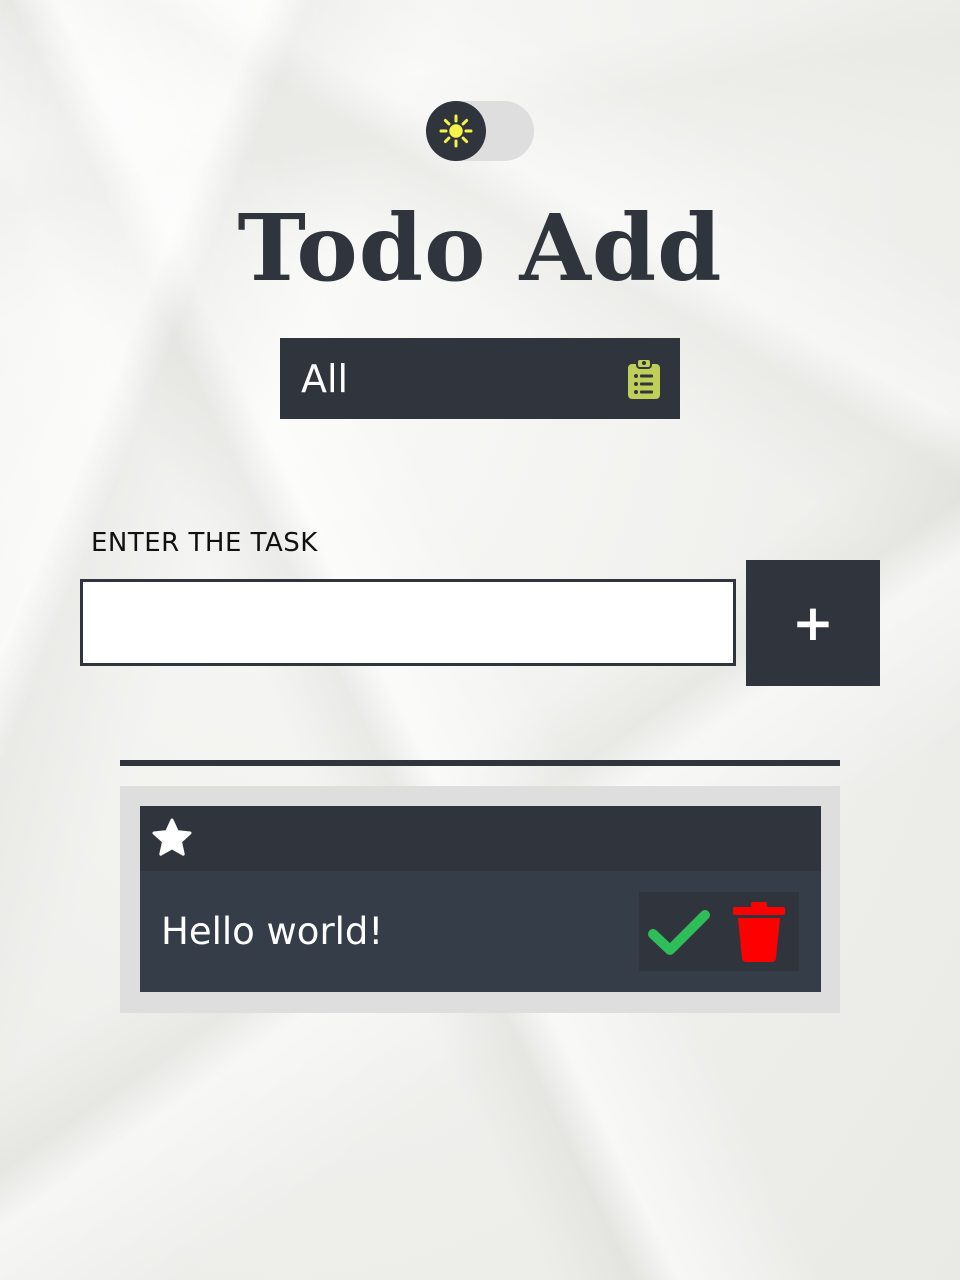 The image size is (960, 1280). Describe the element at coordinates (813, 623) in the screenshot. I see `add-task-button: +` at that location.